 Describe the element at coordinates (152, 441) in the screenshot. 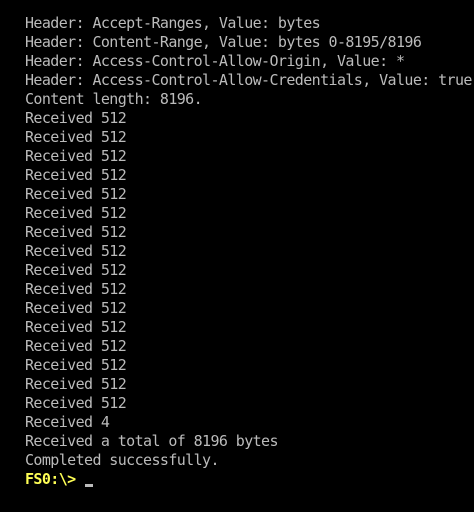

I see `console-line: Received a total of 8196 bytes` at that location.